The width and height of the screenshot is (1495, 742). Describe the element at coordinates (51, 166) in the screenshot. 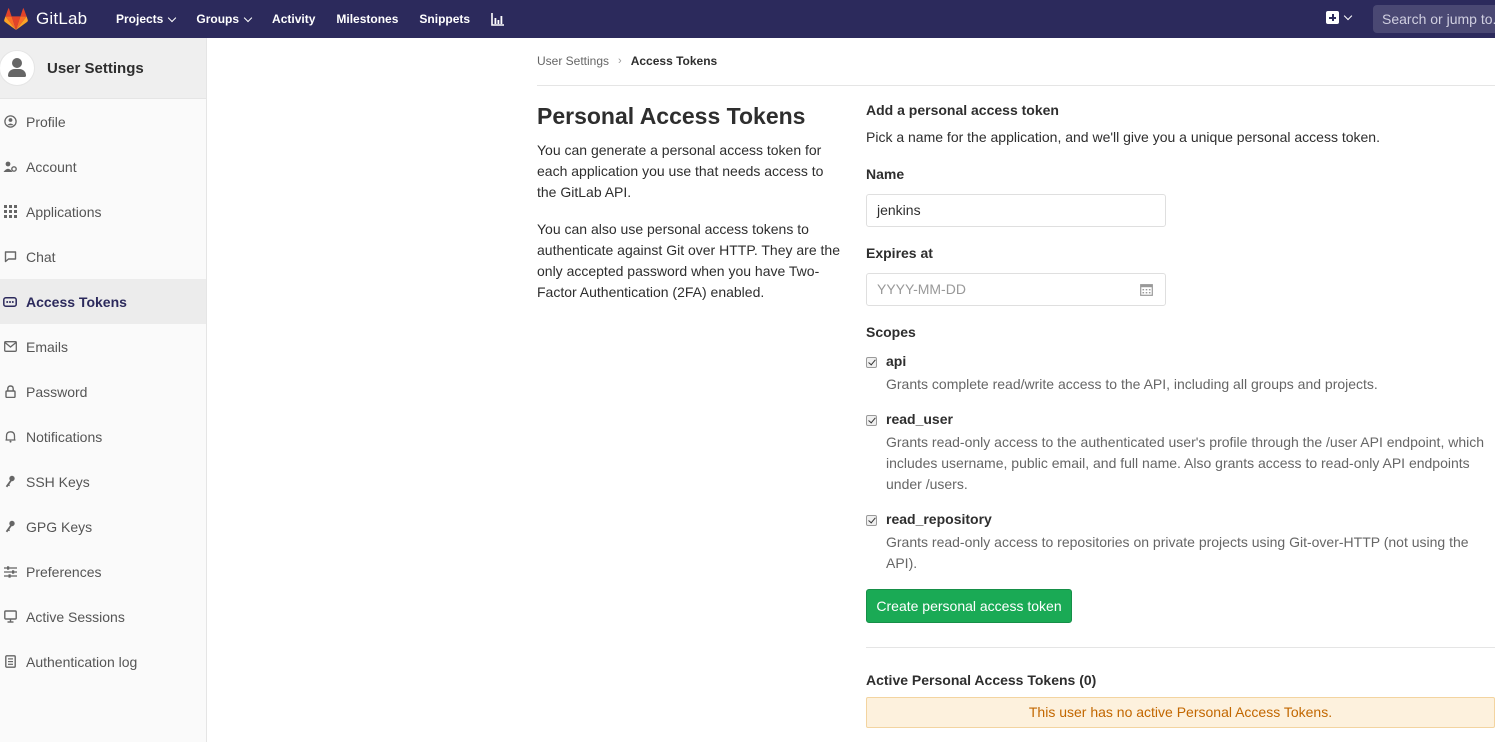

I see `sidebar-item-label: Account` at that location.